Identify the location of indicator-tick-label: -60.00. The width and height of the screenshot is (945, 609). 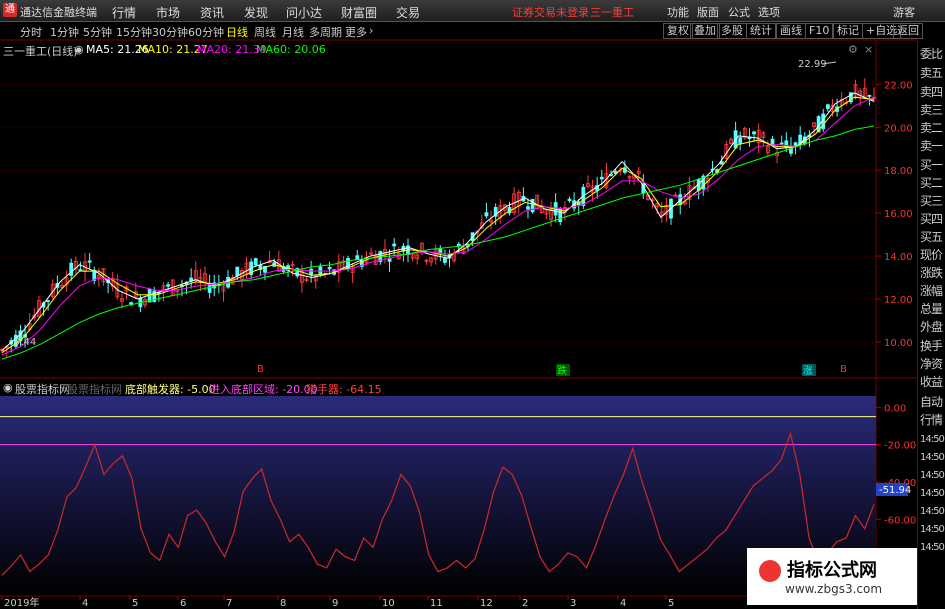
(900, 520).